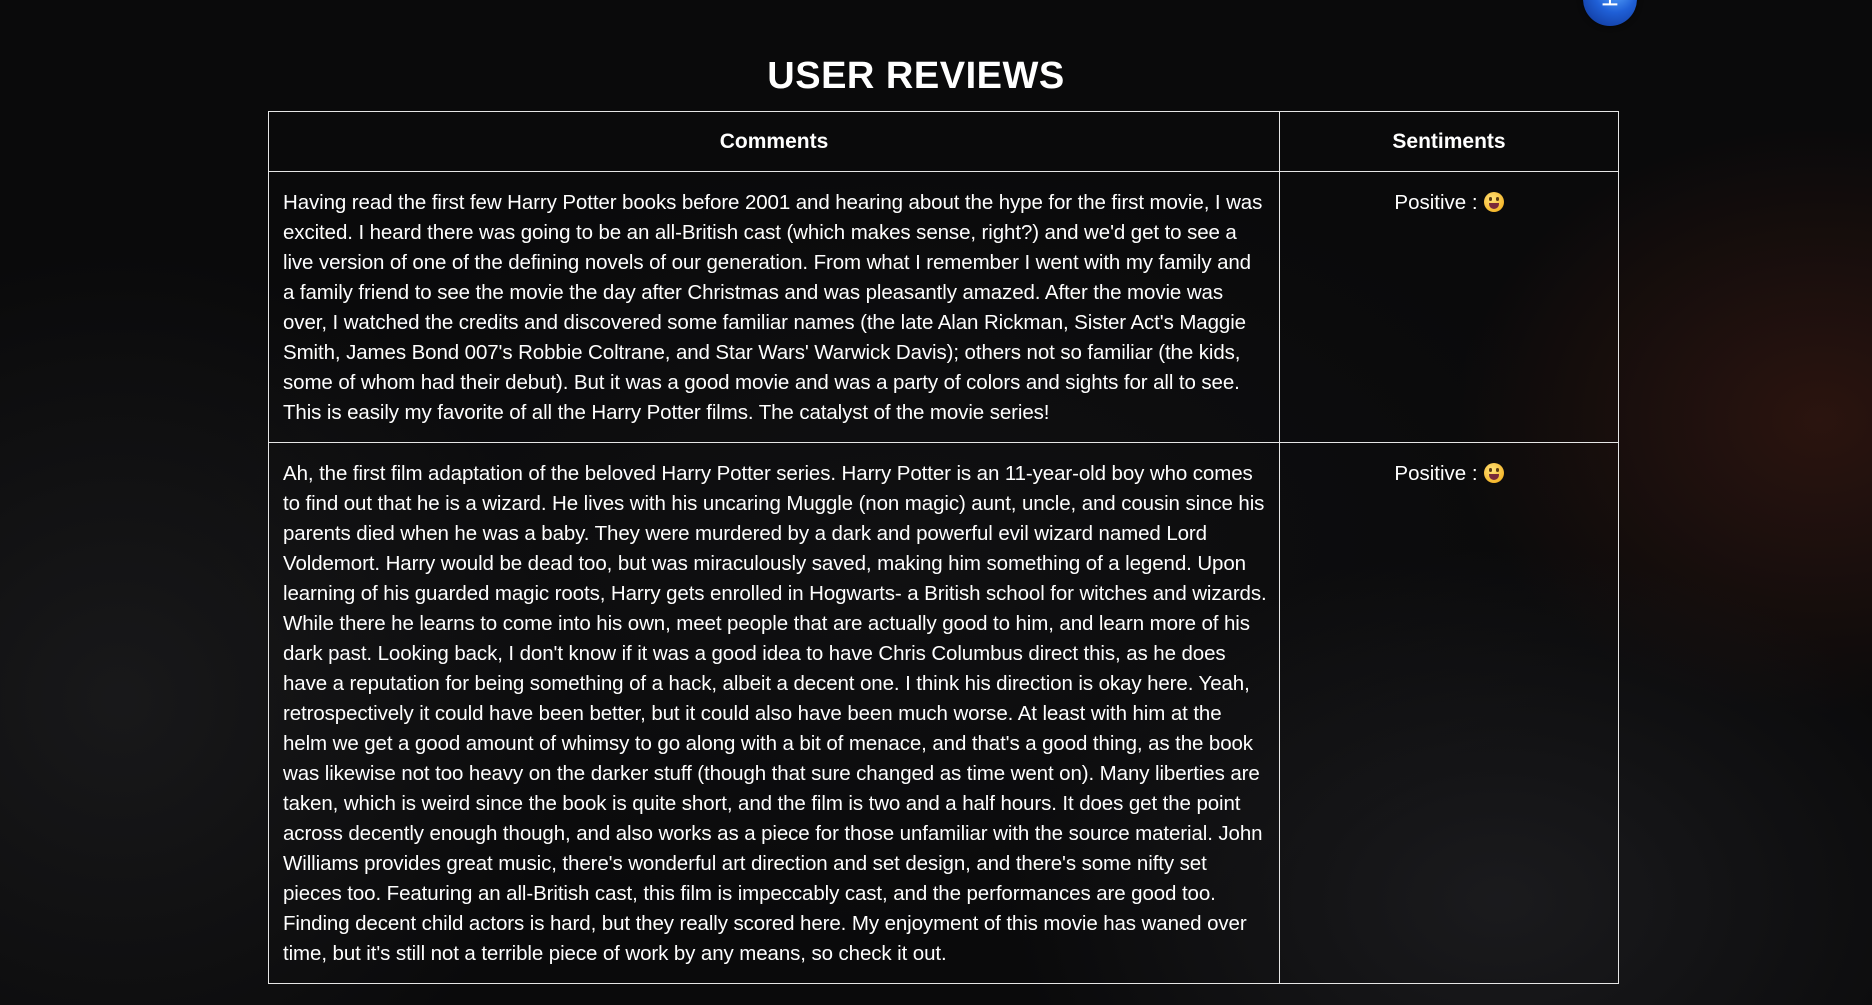 This screenshot has width=1872, height=1005. I want to click on comments-column-header: Comments, so click(774, 141).